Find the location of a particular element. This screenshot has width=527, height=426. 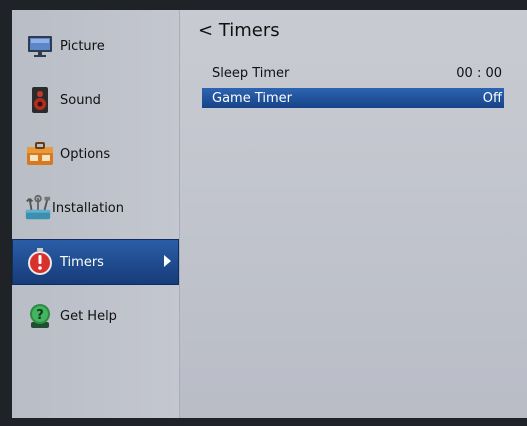

sidebar-item-get-help: ? Get Help is located at coordinates (95, 316).